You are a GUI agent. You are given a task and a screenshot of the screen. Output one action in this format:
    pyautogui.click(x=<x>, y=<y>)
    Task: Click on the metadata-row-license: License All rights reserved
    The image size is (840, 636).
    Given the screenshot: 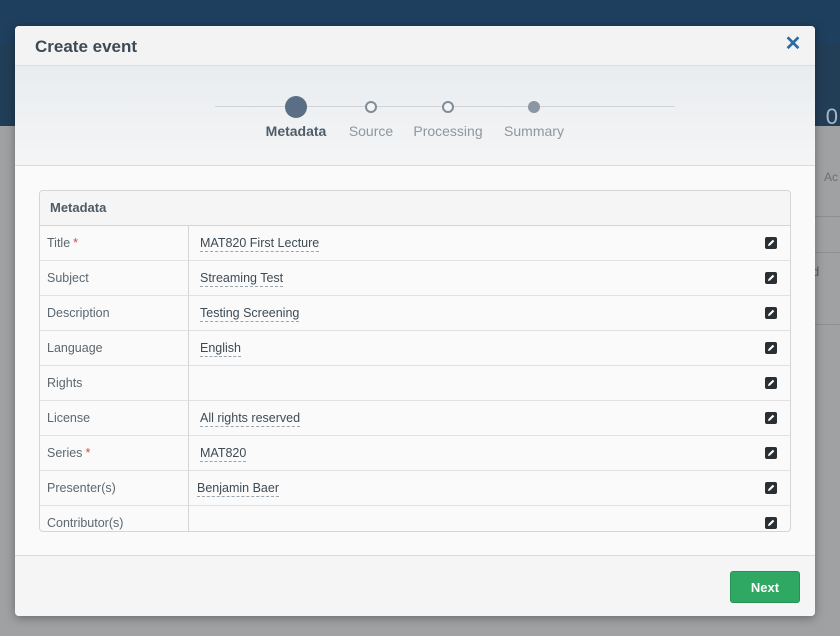 What is the action you would take?
    pyautogui.click(x=415, y=418)
    